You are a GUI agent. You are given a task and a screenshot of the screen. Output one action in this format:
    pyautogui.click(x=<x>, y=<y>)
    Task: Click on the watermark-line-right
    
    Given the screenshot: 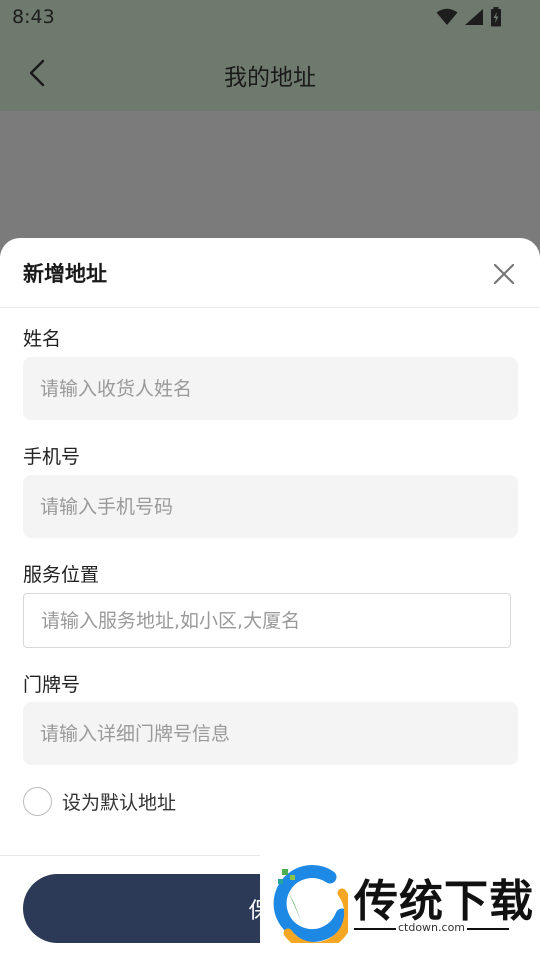 What is the action you would take?
    pyautogui.click(x=488, y=929)
    